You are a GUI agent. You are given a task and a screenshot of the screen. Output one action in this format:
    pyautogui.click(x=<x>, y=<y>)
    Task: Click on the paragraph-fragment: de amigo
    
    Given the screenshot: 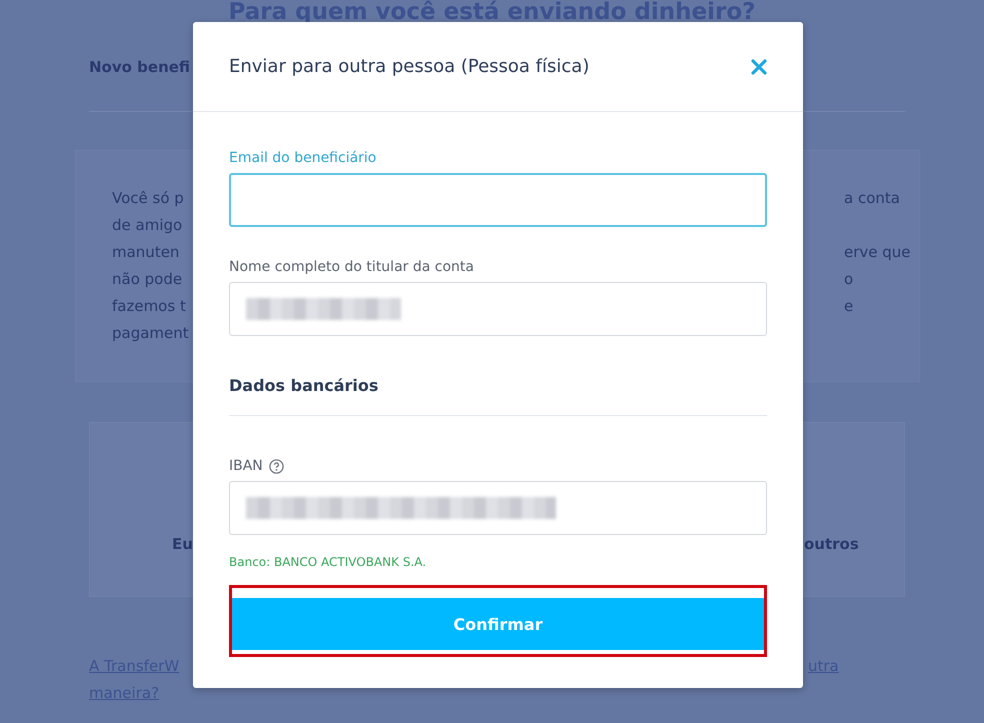 What is the action you would take?
    pyautogui.click(x=148, y=225)
    